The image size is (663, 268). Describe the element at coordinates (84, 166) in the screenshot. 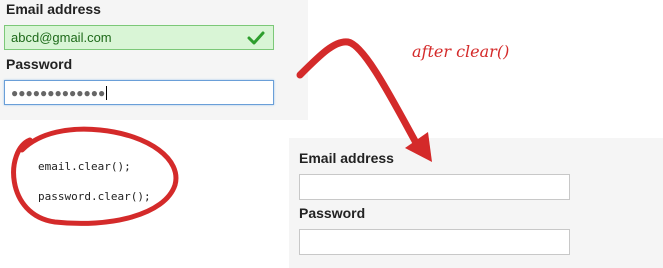

I see `code-line-email: email.clear();` at that location.